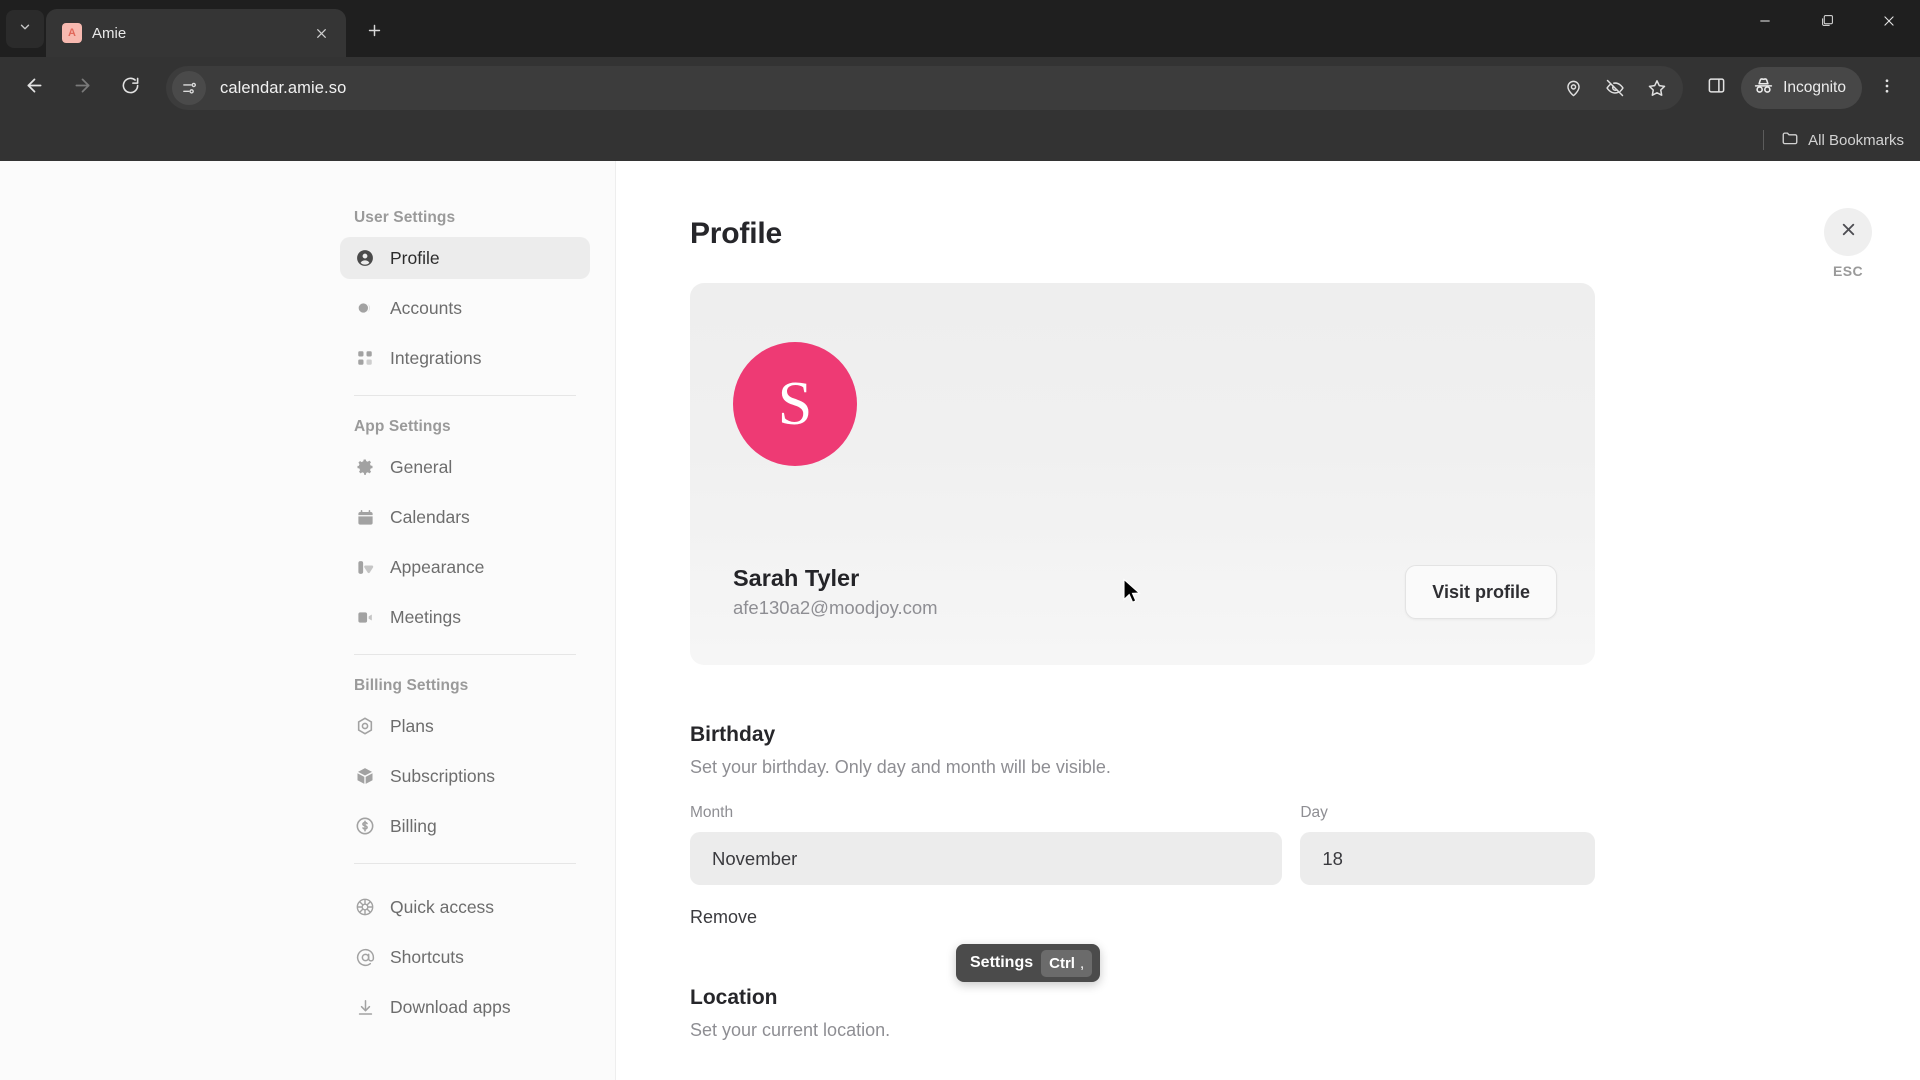 The width and height of the screenshot is (1920, 1080). Describe the element at coordinates (109, 33) in the screenshot. I see `tab-title: Amie` at that location.